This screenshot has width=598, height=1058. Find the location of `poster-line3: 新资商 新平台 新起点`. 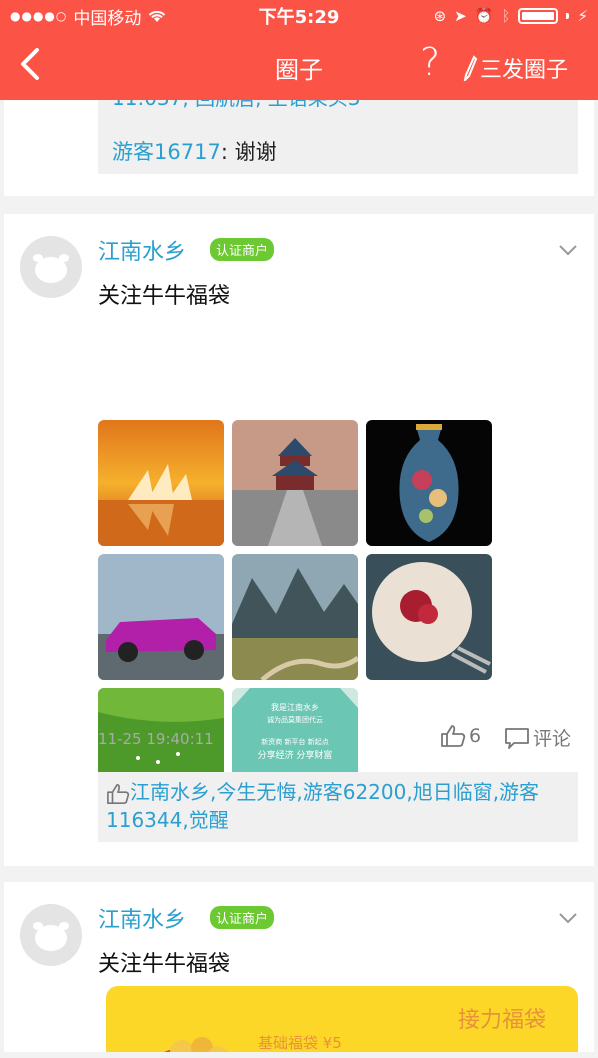

poster-line3: 新资商 新平台 新起点 is located at coordinates (294, 741).